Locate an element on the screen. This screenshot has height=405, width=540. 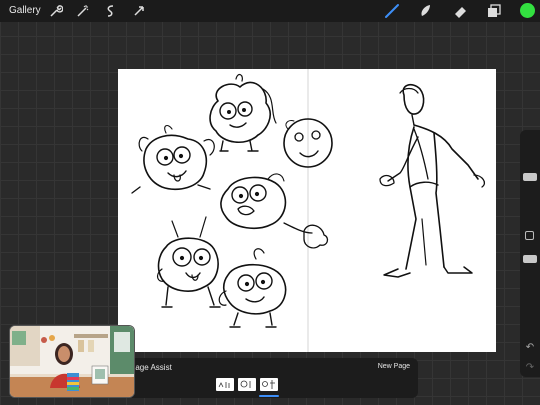
eraser-icon is located at coordinates (460, 11).